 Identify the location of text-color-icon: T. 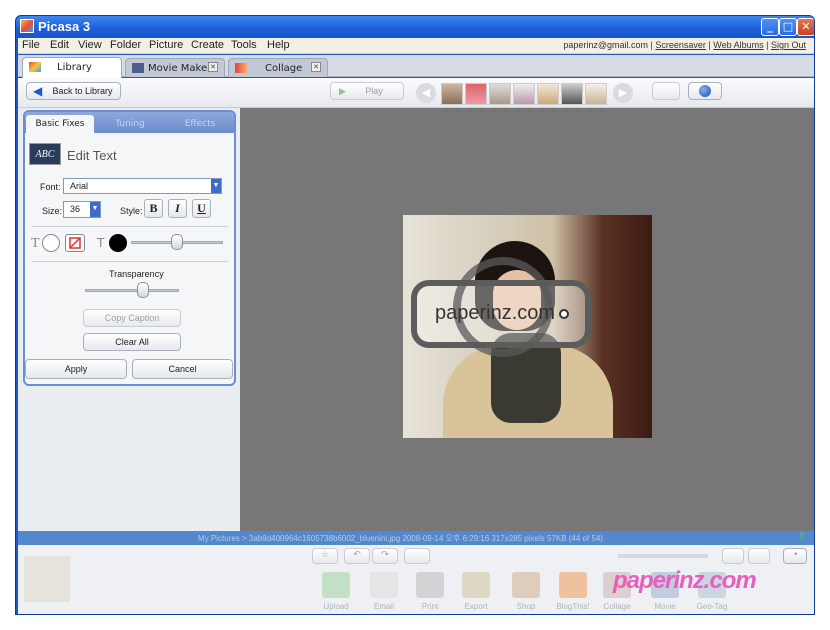
(35, 243).